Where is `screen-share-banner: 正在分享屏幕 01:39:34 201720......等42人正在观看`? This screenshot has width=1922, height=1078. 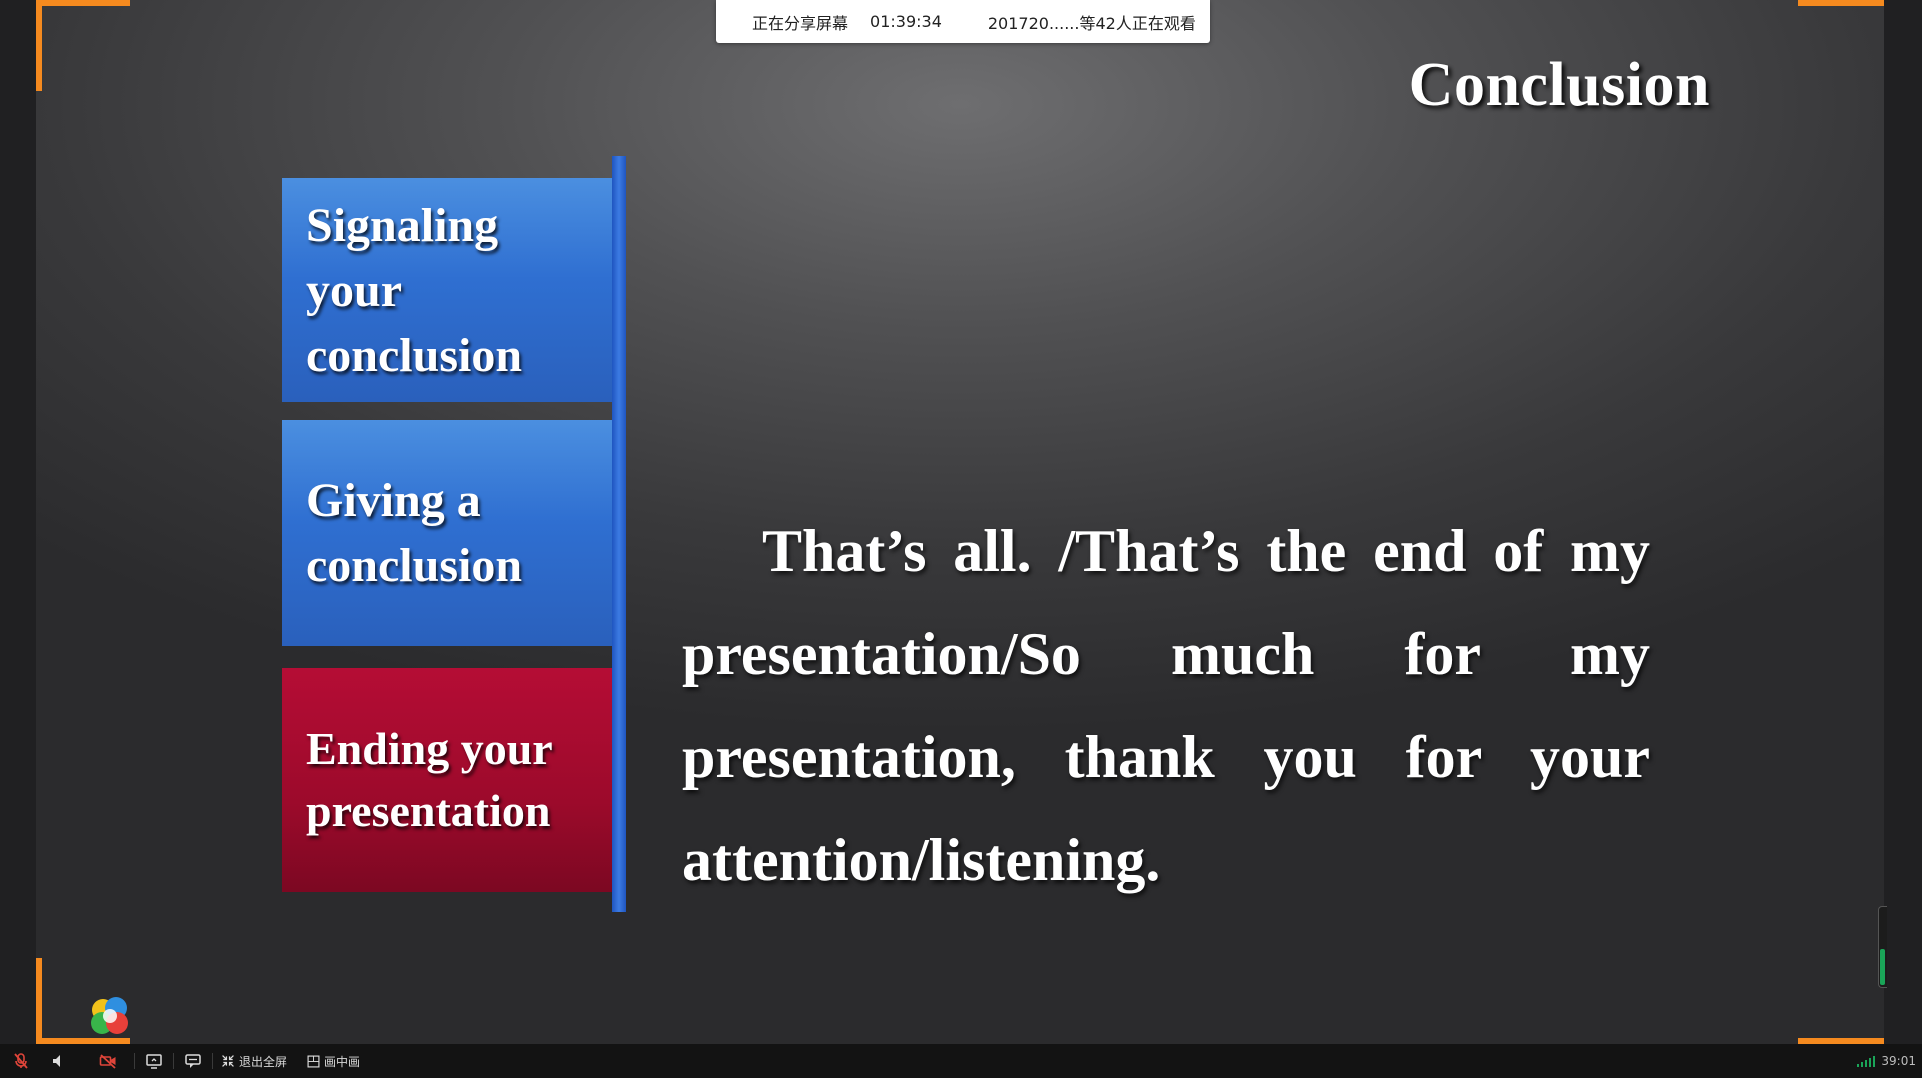 screen-share-banner: 正在分享屏幕 01:39:34 201720......等42人正在观看 is located at coordinates (963, 21).